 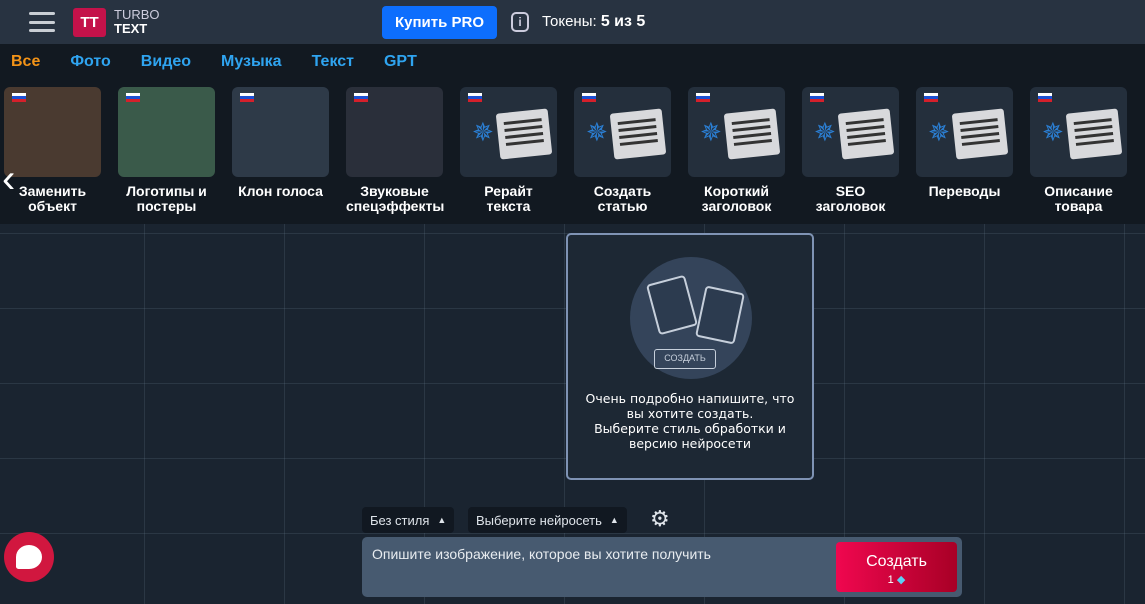 What do you see at coordinates (439, 22) in the screenshot?
I see `buy-pro-button: Купить PRO` at bounding box center [439, 22].